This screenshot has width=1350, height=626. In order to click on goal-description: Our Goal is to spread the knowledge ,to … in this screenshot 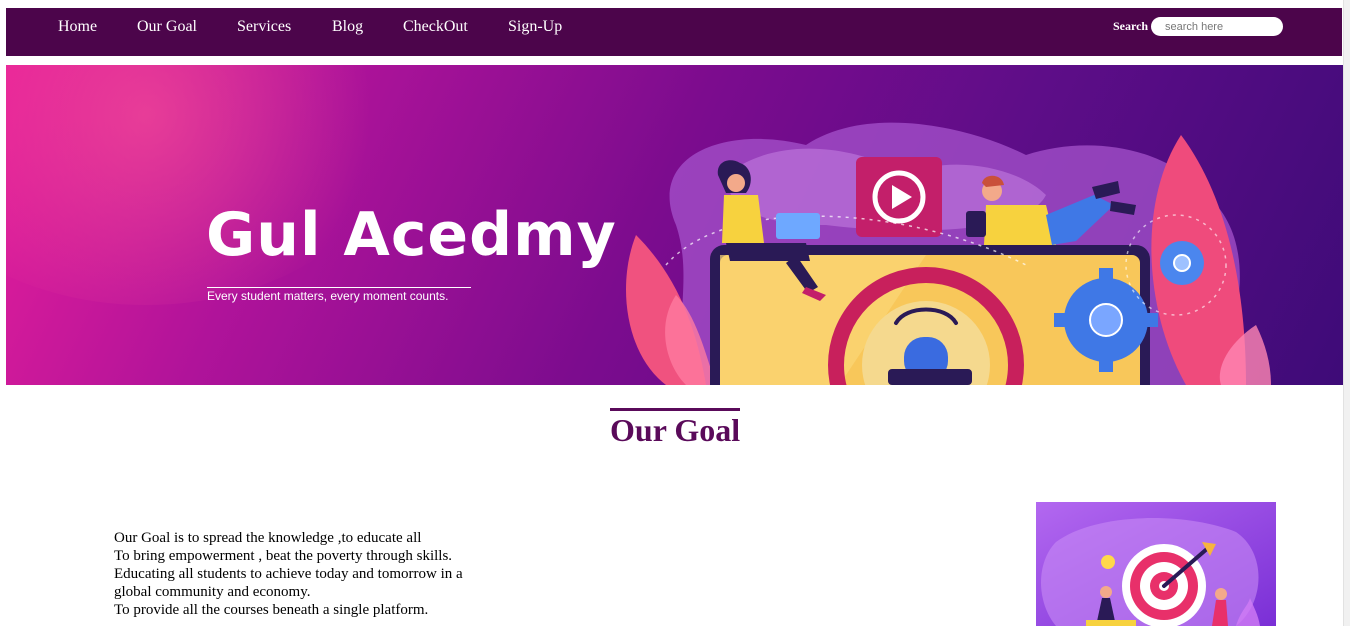, I will do `click(309, 574)`.